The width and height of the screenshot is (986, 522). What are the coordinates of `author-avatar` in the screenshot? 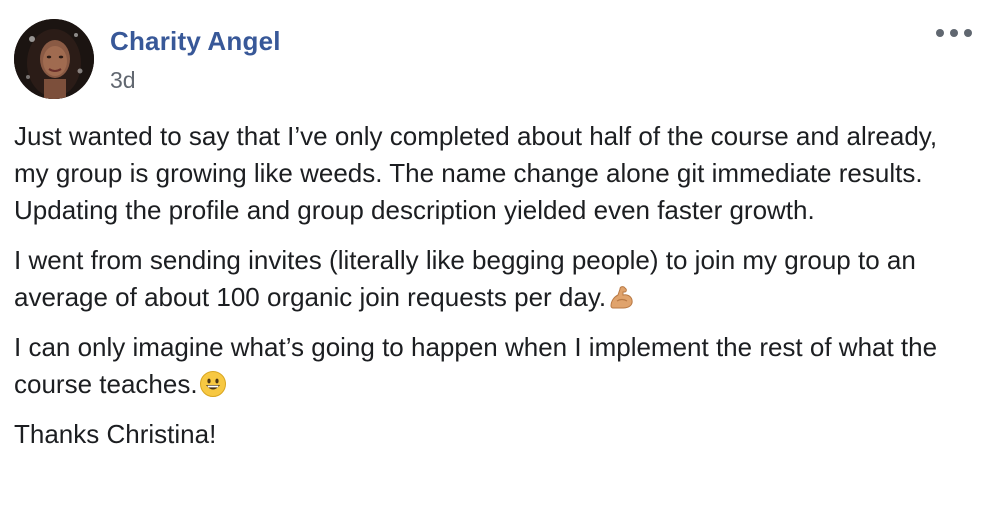 It's located at (54, 59).